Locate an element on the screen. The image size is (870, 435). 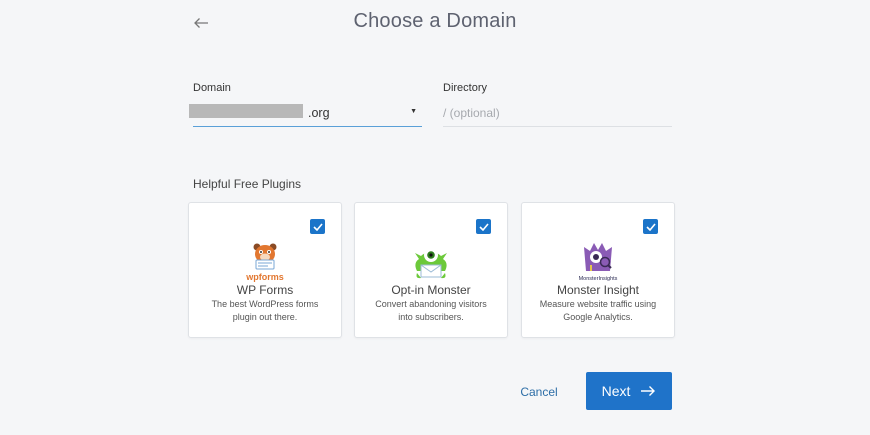
domain-field: Domain .org ▼ is located at coordinates (305, 104).